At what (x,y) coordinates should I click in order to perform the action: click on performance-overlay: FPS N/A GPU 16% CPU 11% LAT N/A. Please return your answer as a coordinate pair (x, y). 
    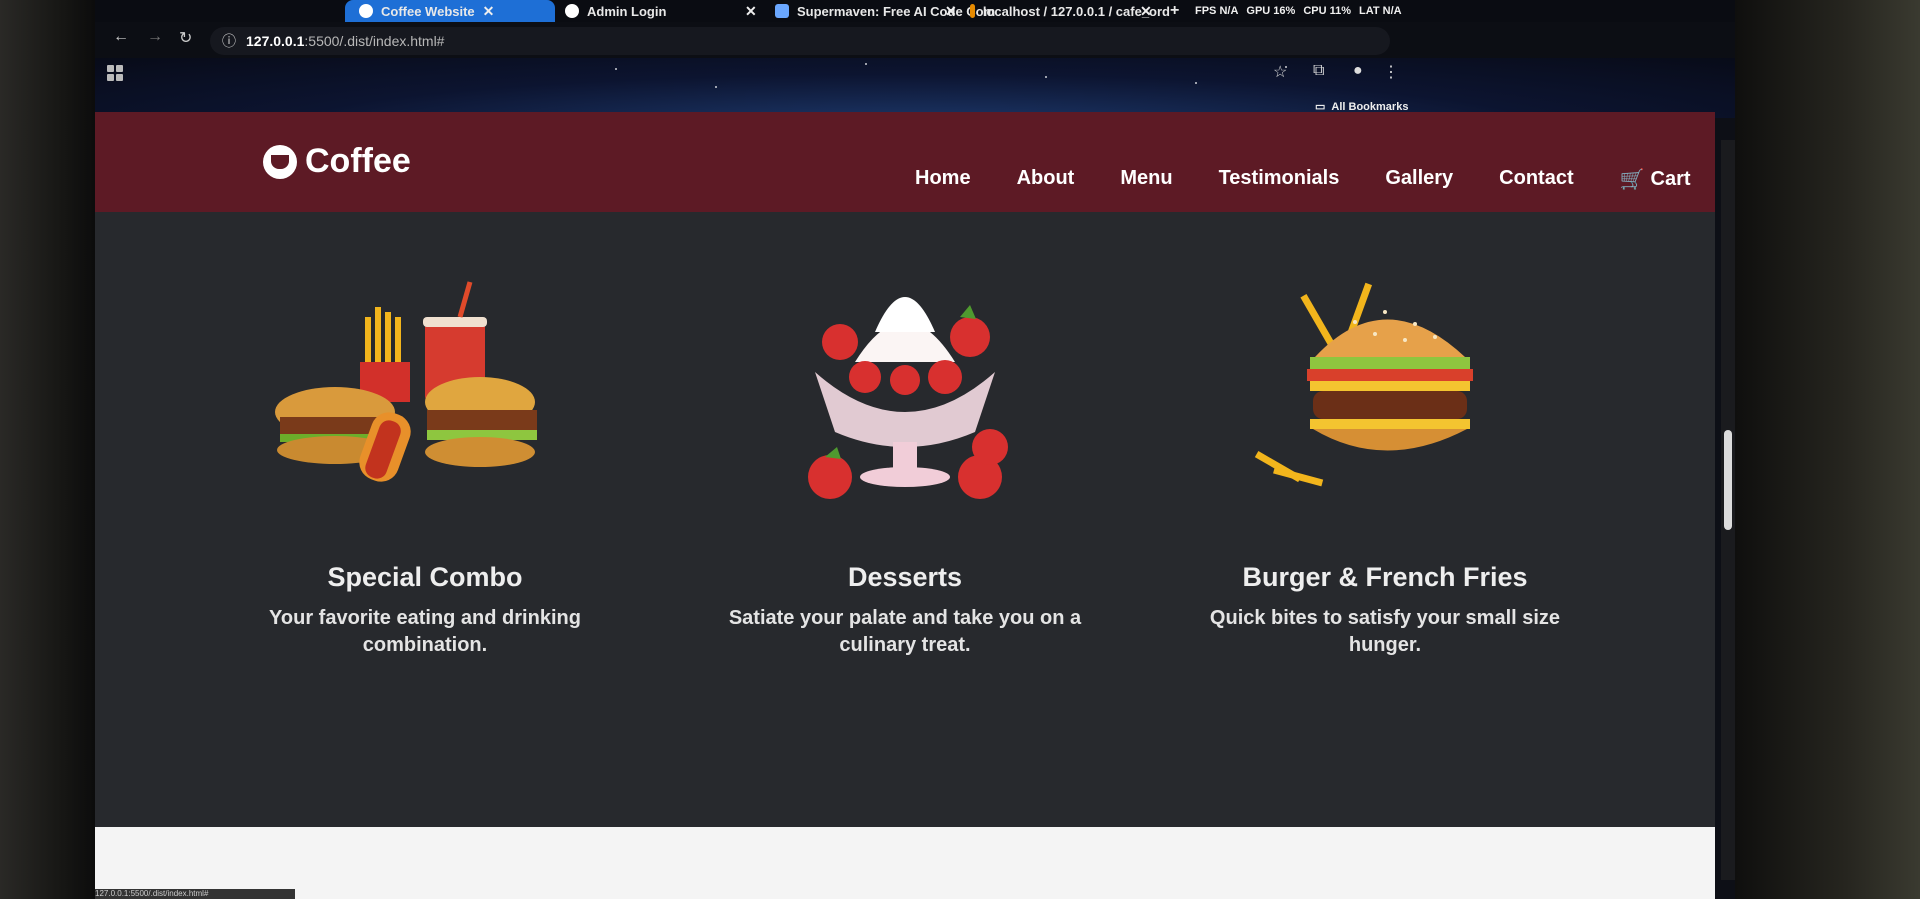
    Looking at the image, I should click on (1298, 11).